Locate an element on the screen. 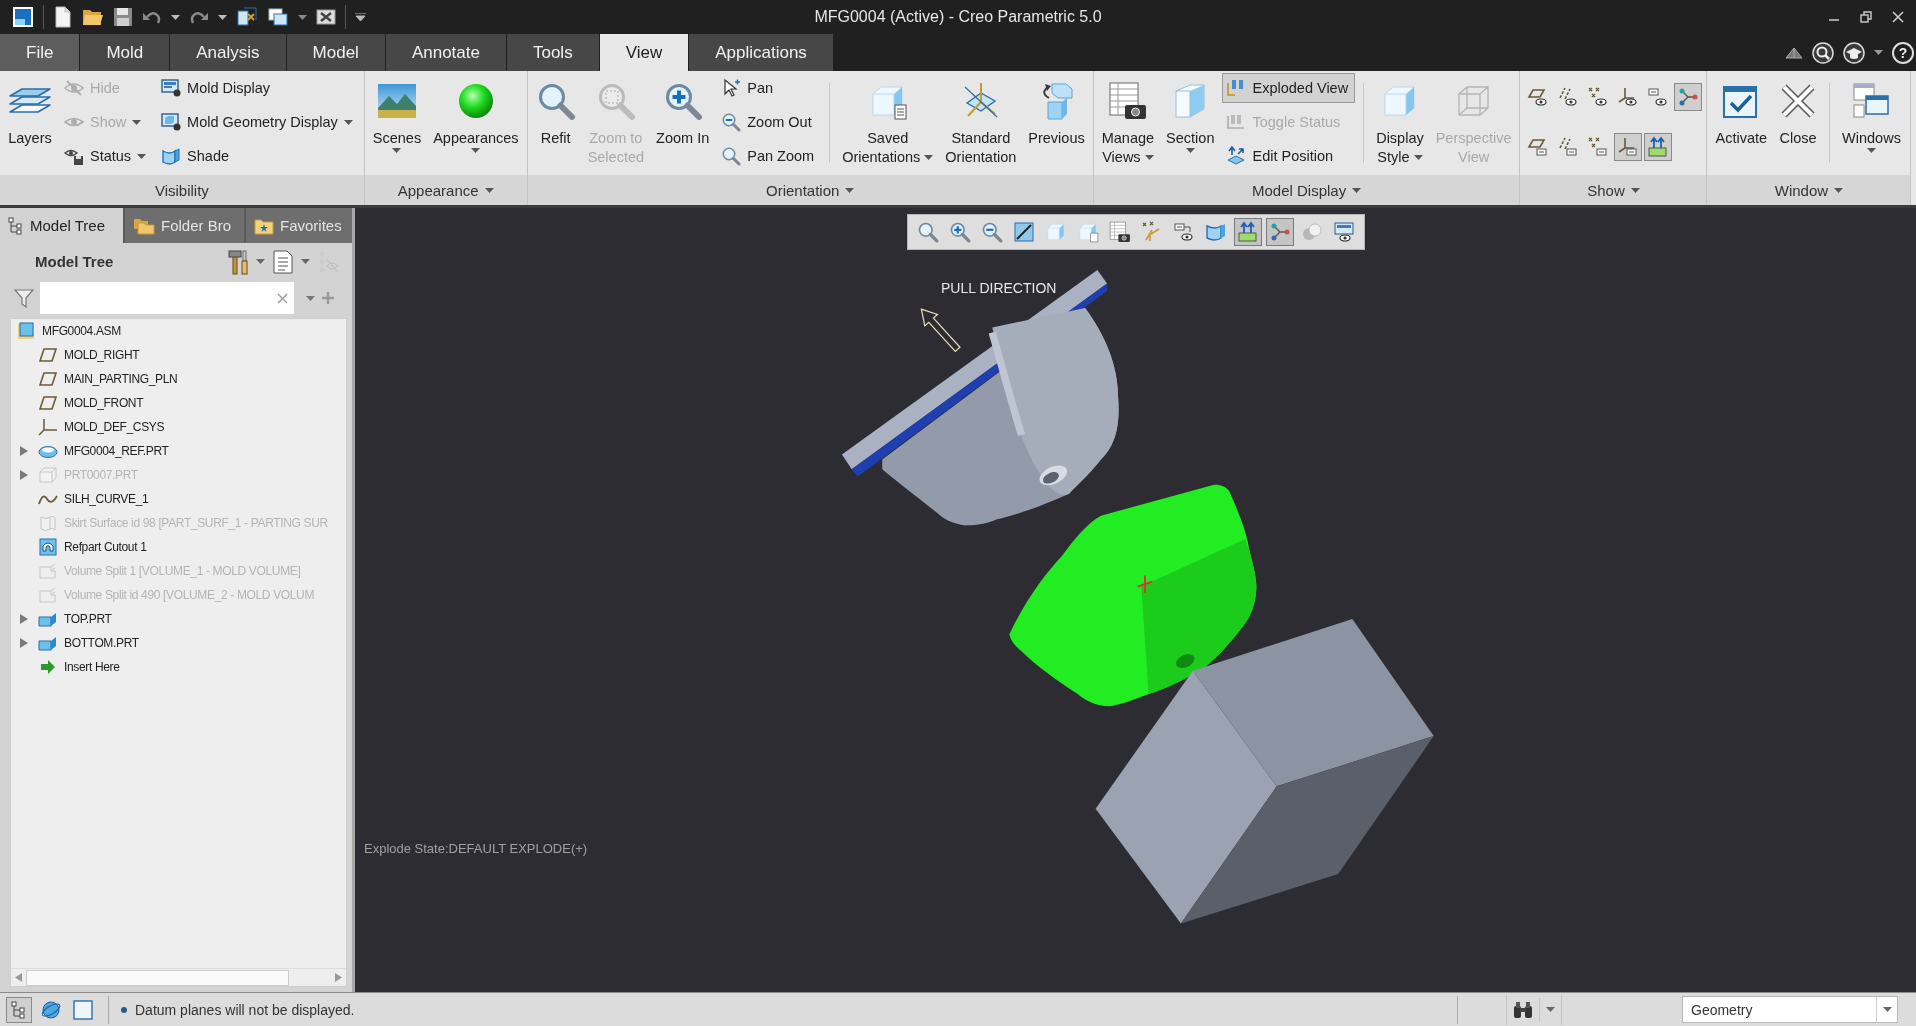  ribbon-command: Zoom Out is located at coordinates (769, 122).